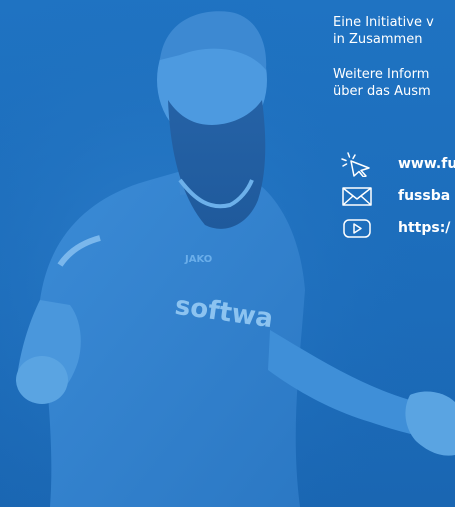 This screenshot has height=507, width=455. What do you see at coordinates (381, 74) in the screenshot?
I see `info-line-1: Weitere Inform` at bounding box center [381, 74].